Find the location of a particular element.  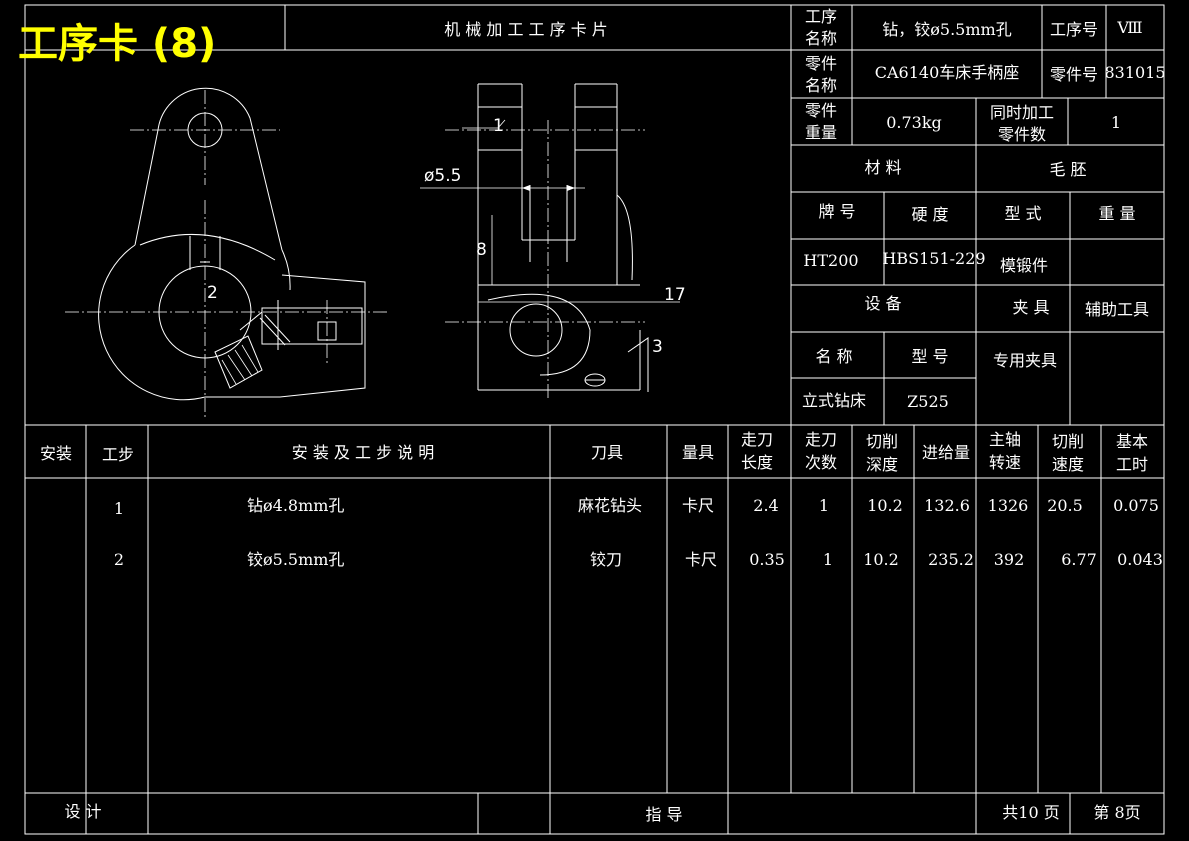

th-speed-1: 主轴 is located at coordinates (1005, 439).